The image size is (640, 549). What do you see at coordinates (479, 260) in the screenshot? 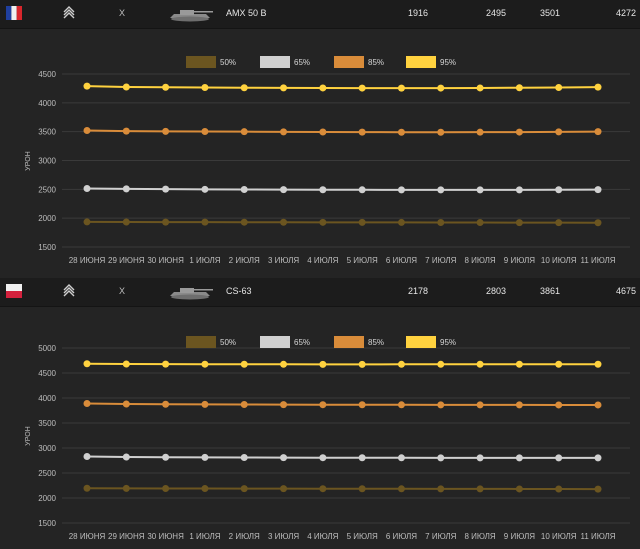
I see `x-tick-label: 8 ИЮЛЯ` at bounding box center [479, 260].